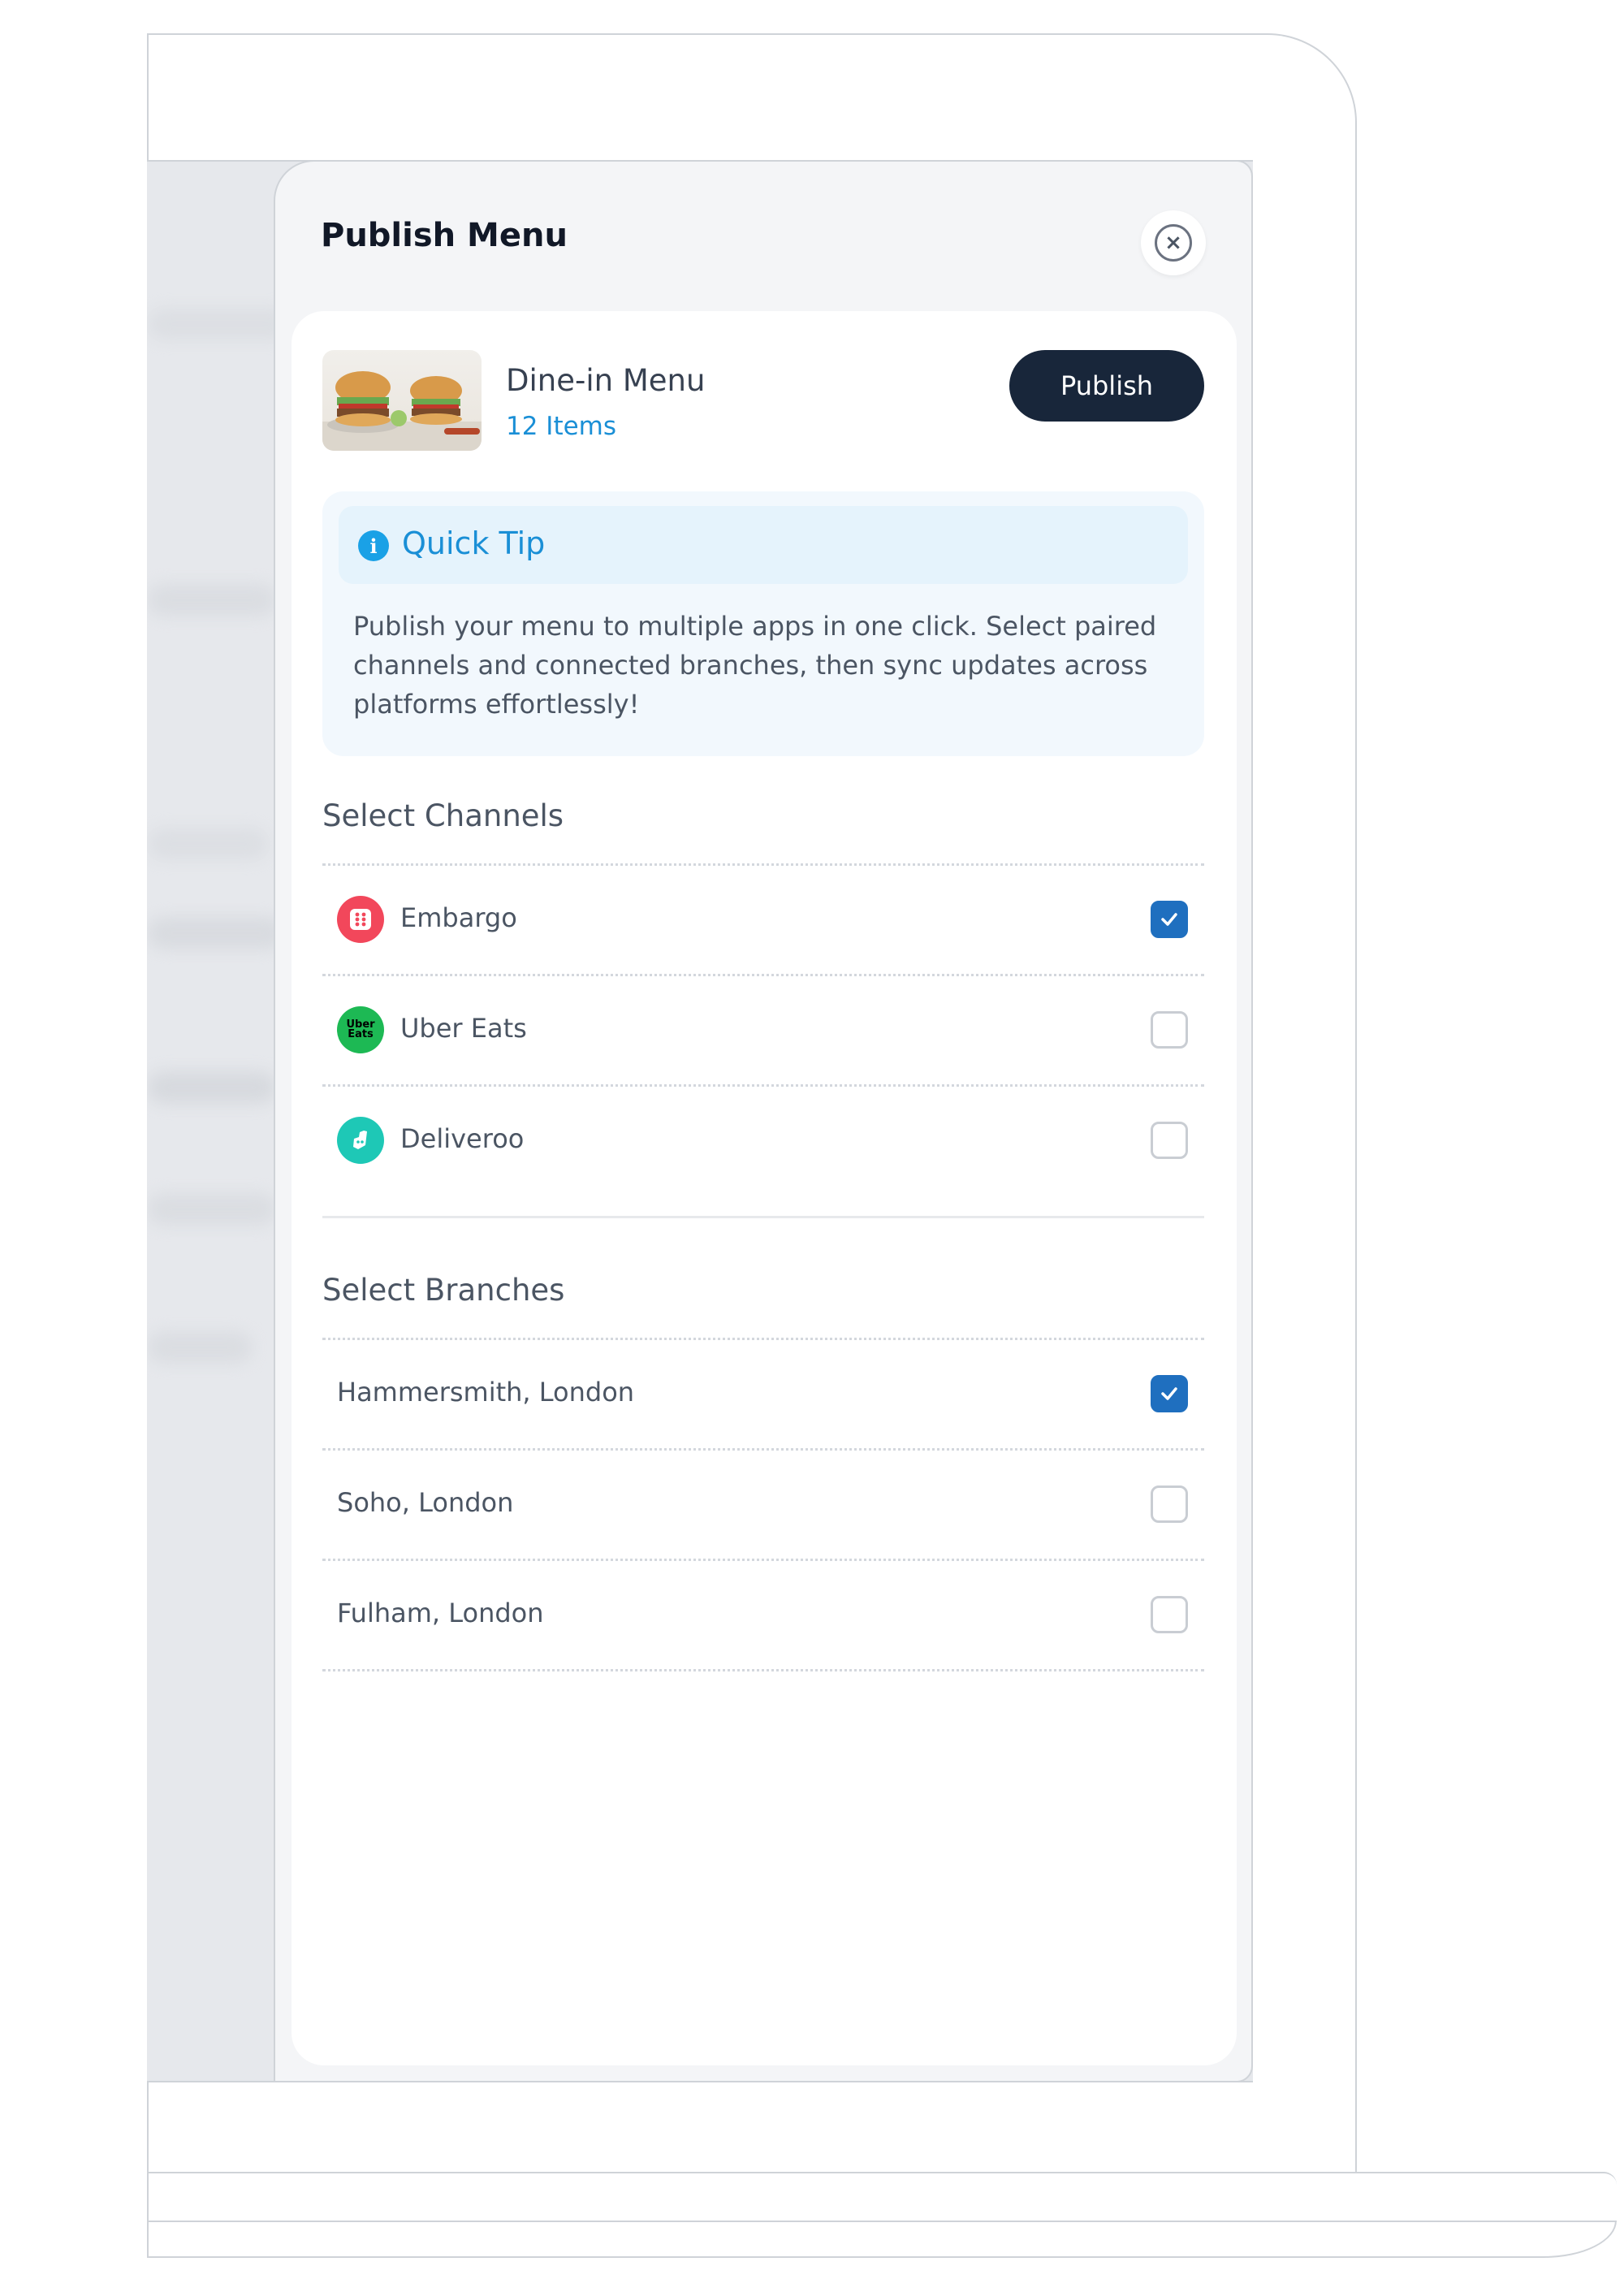 Image resolution: width=1624 pixels, height=2279 pixels. Describe the element at coordinates (764, 545) in the screenshot. I see `quick-tip-header: i Quick Tip` at that location.